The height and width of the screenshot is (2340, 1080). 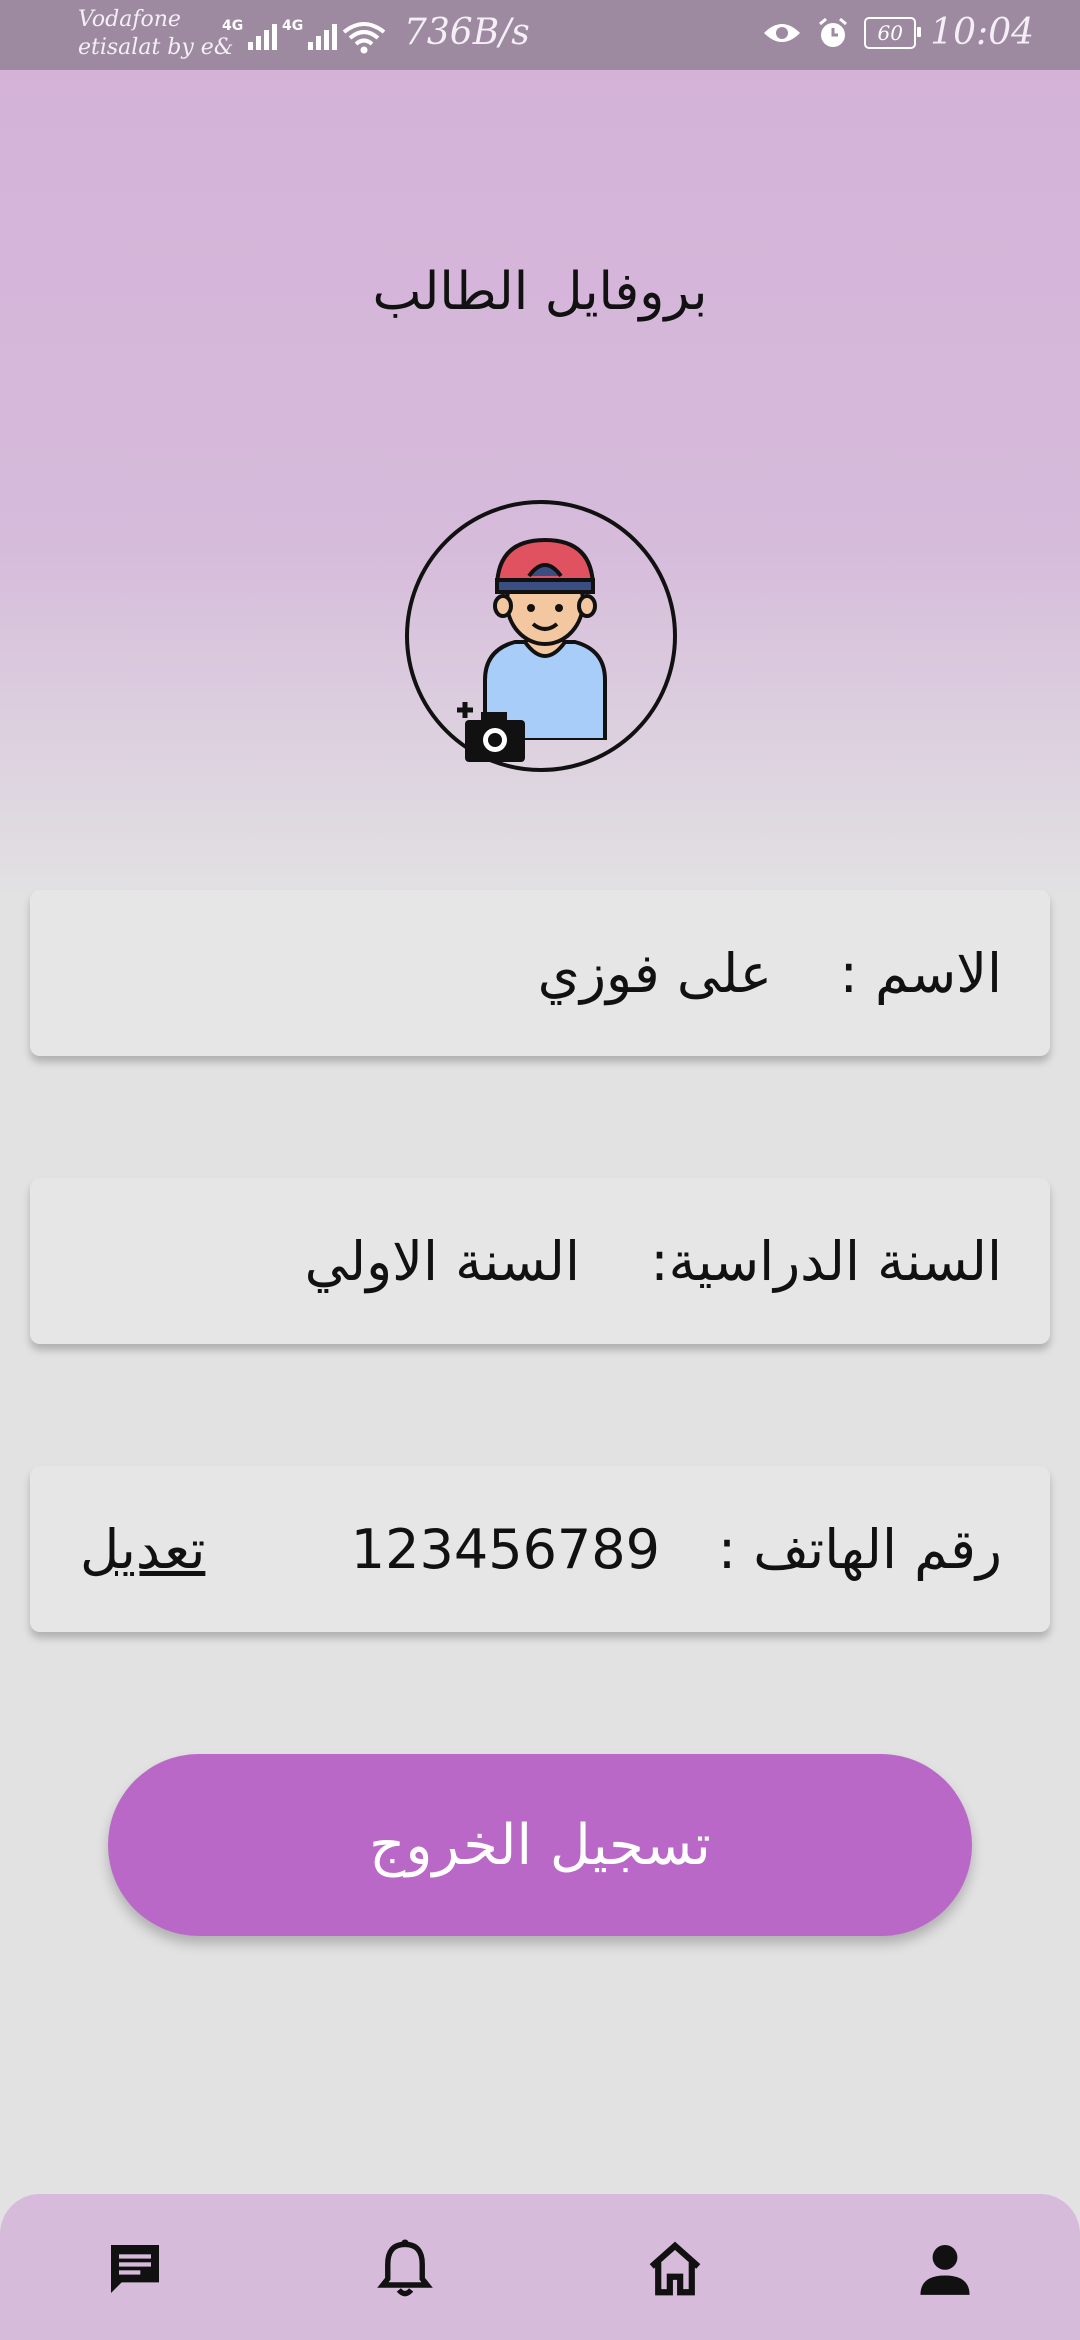 I want to click on carrier-name-2: etisalat by e&, so click(x=156, y=47).